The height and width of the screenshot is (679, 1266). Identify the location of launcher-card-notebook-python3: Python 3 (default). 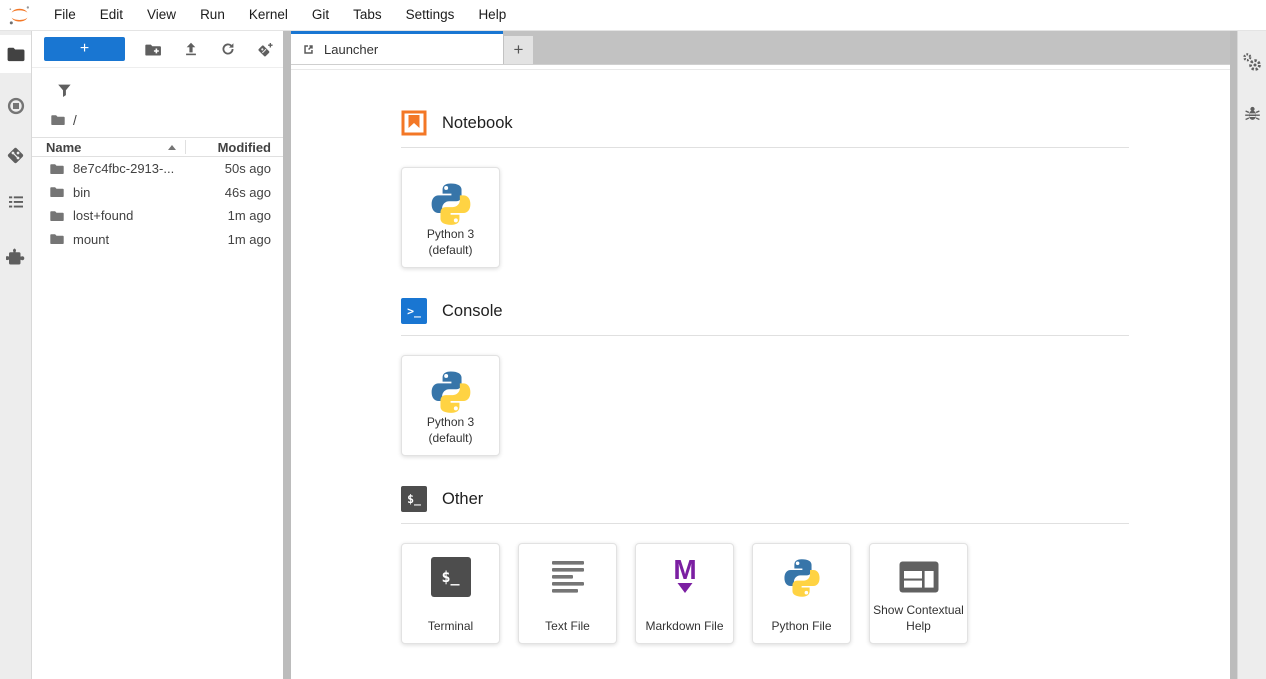
(450, 217).